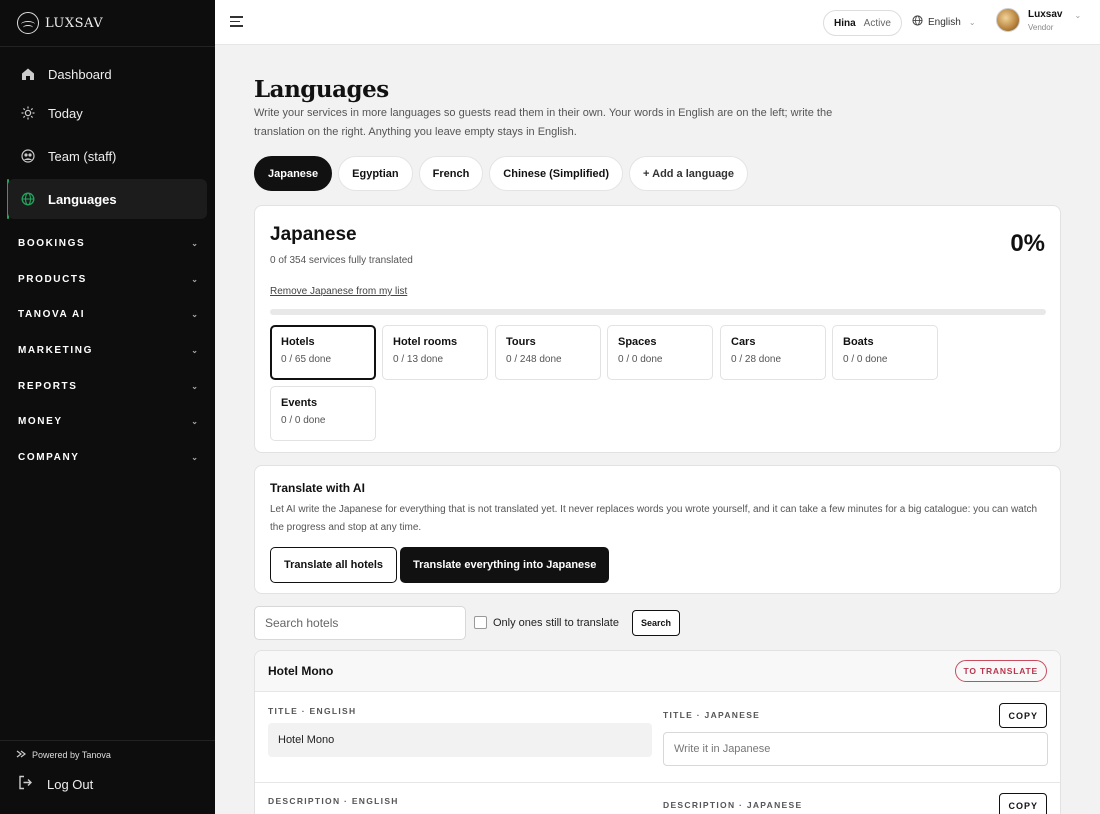 This screenshot has height=814, width=1100. I want to click on sidebar-section-bookings: BOOKINGS ⌄, so click(108, 243).